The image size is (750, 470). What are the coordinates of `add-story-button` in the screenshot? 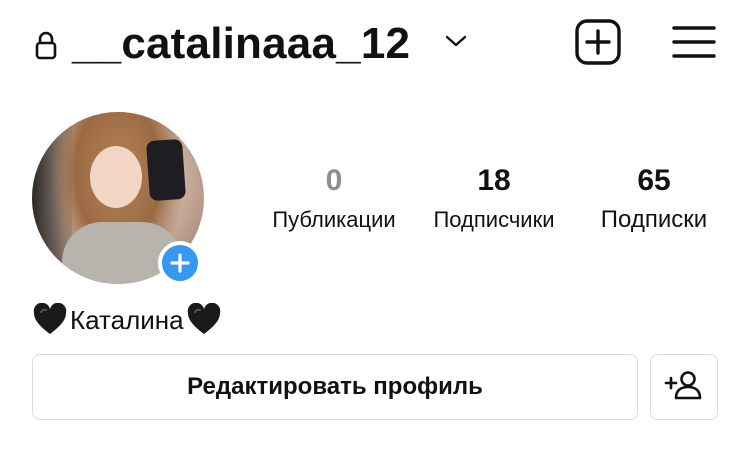 It's located at (180, 263).